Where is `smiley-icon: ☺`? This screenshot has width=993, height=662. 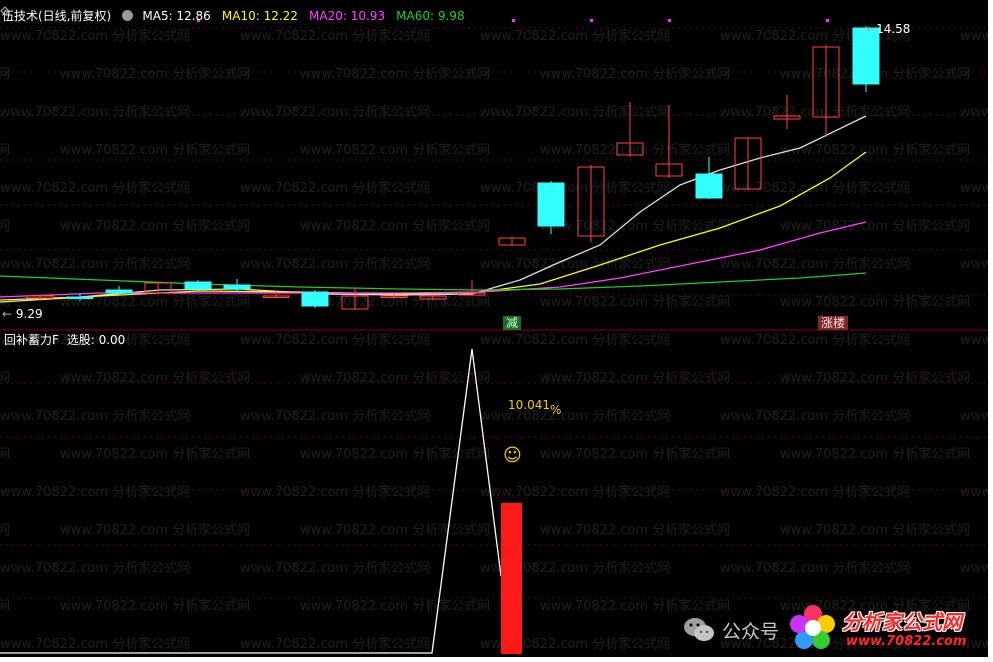
smiley-icon: ☺ is located at coordinates (512, 455).